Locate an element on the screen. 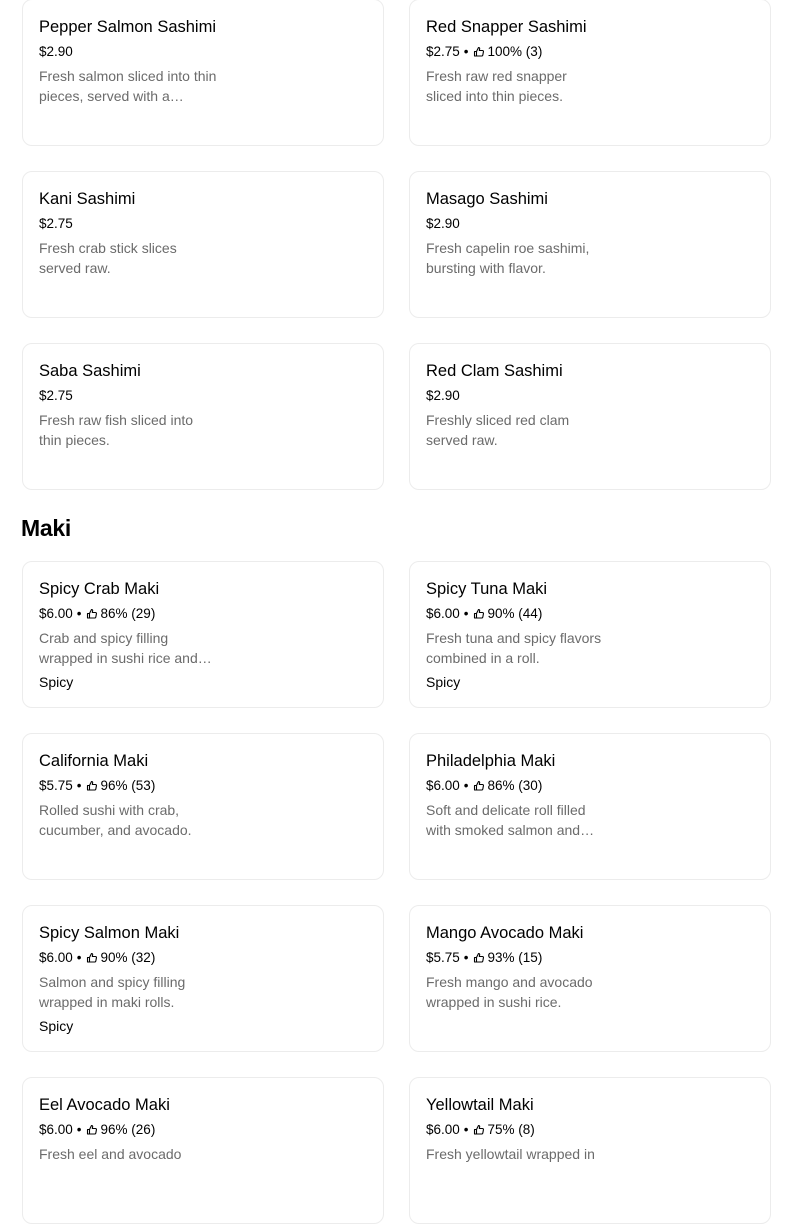 The width and height of the screenshot is (804, 1224). item-description: Freshly sliced red clam served raw. is located at coordinates (498, 430).